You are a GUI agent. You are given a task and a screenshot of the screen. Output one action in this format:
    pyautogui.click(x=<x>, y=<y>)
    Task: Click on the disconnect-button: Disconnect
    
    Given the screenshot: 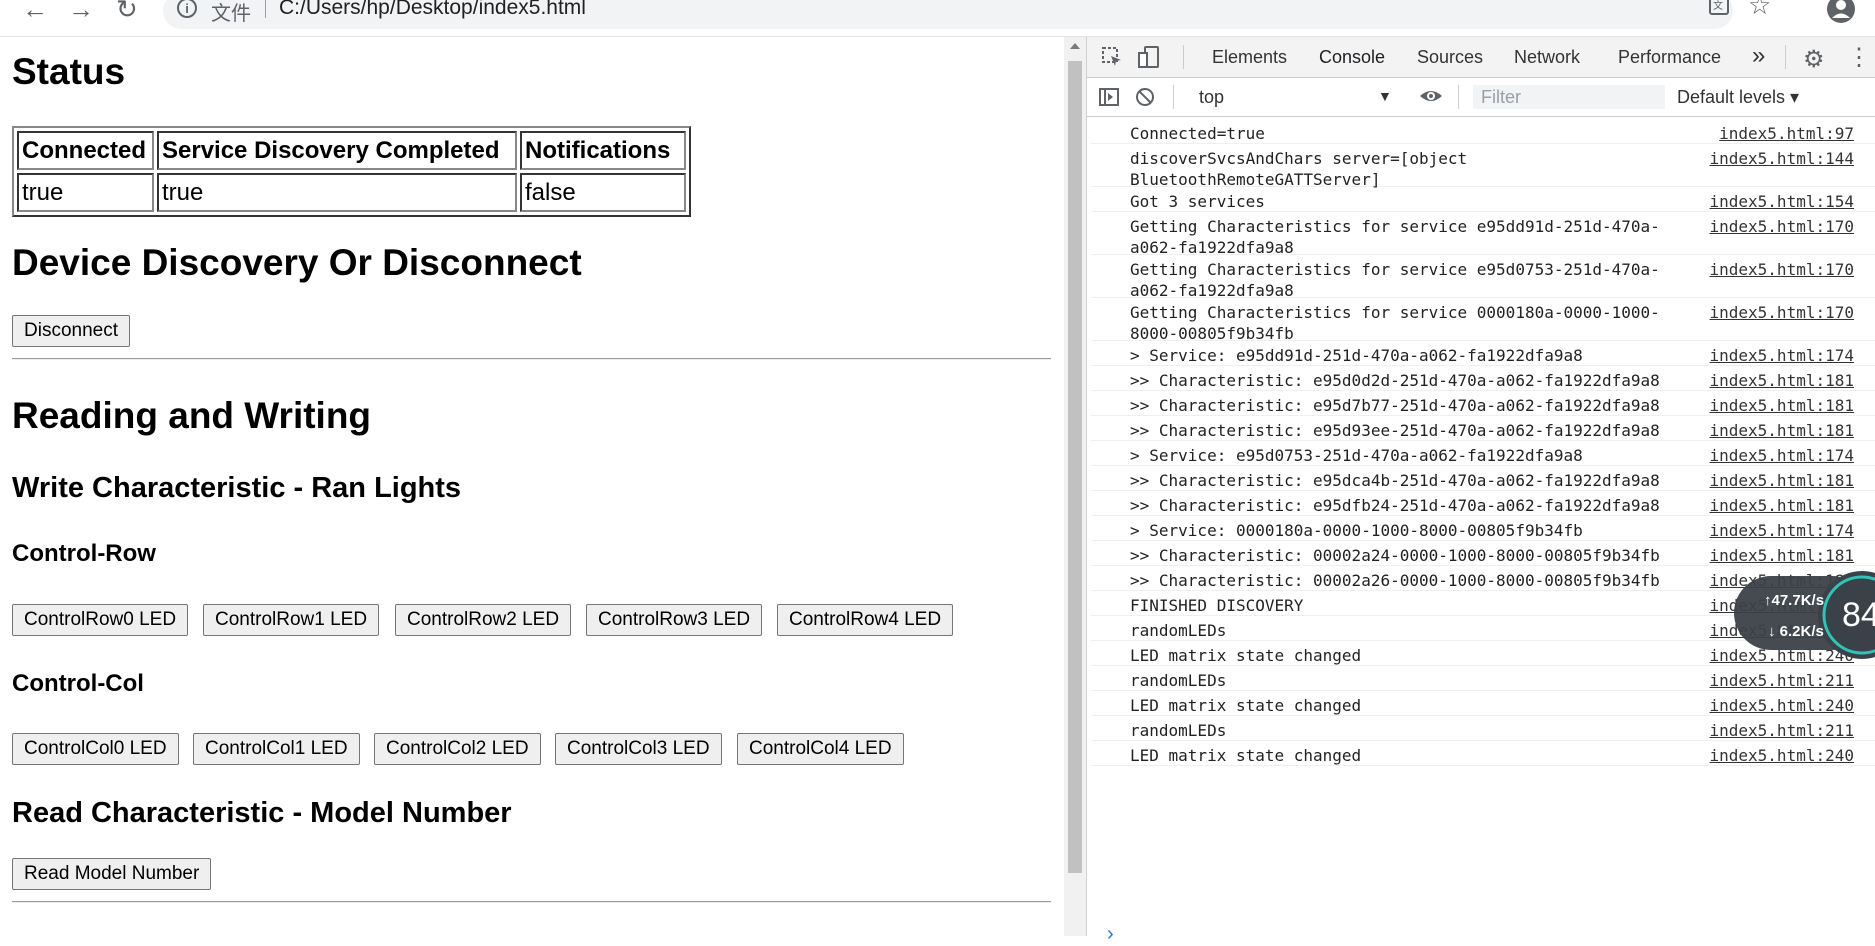 What is the action you would take?
    pyautogui.click(x=71, y=331)
    